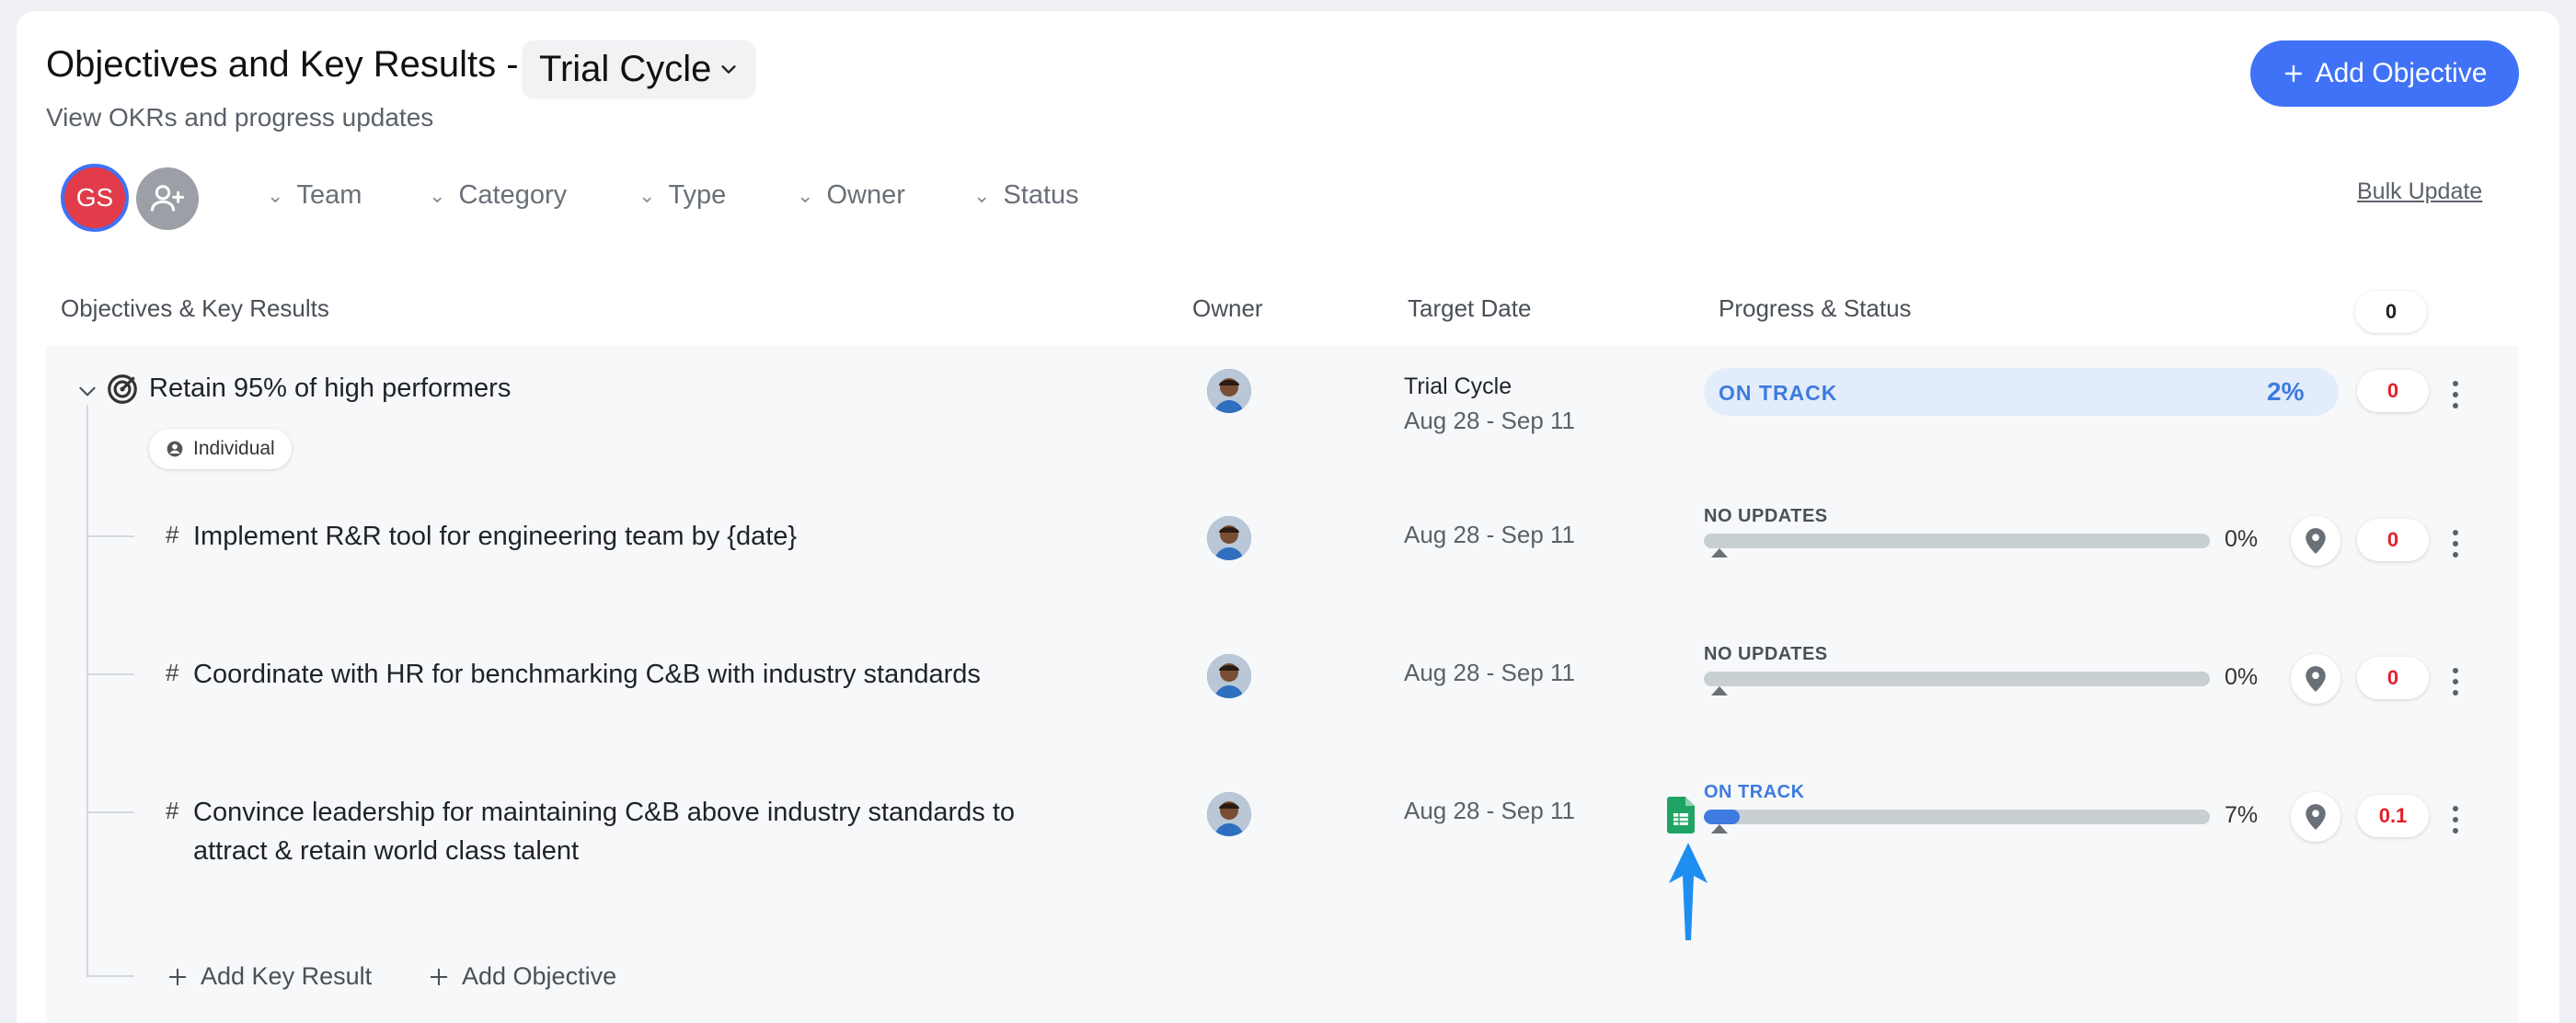  I want to click on objective-target-icon, so click(122, 389).